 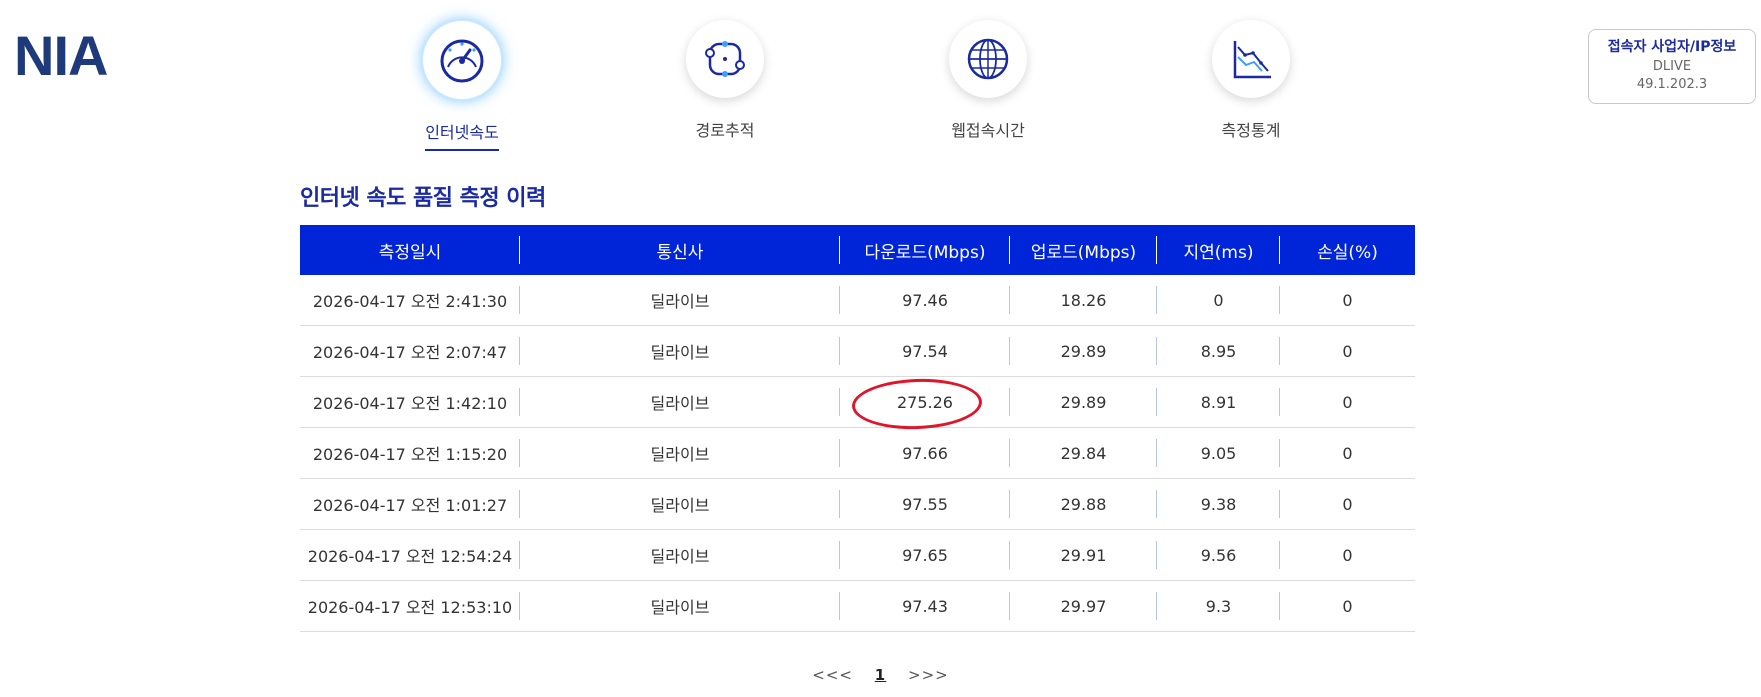 What do you see at coordinates (725, 130) in the screenshot?
I see `nav-label: 경로추적` at bounding box center [725, 130].